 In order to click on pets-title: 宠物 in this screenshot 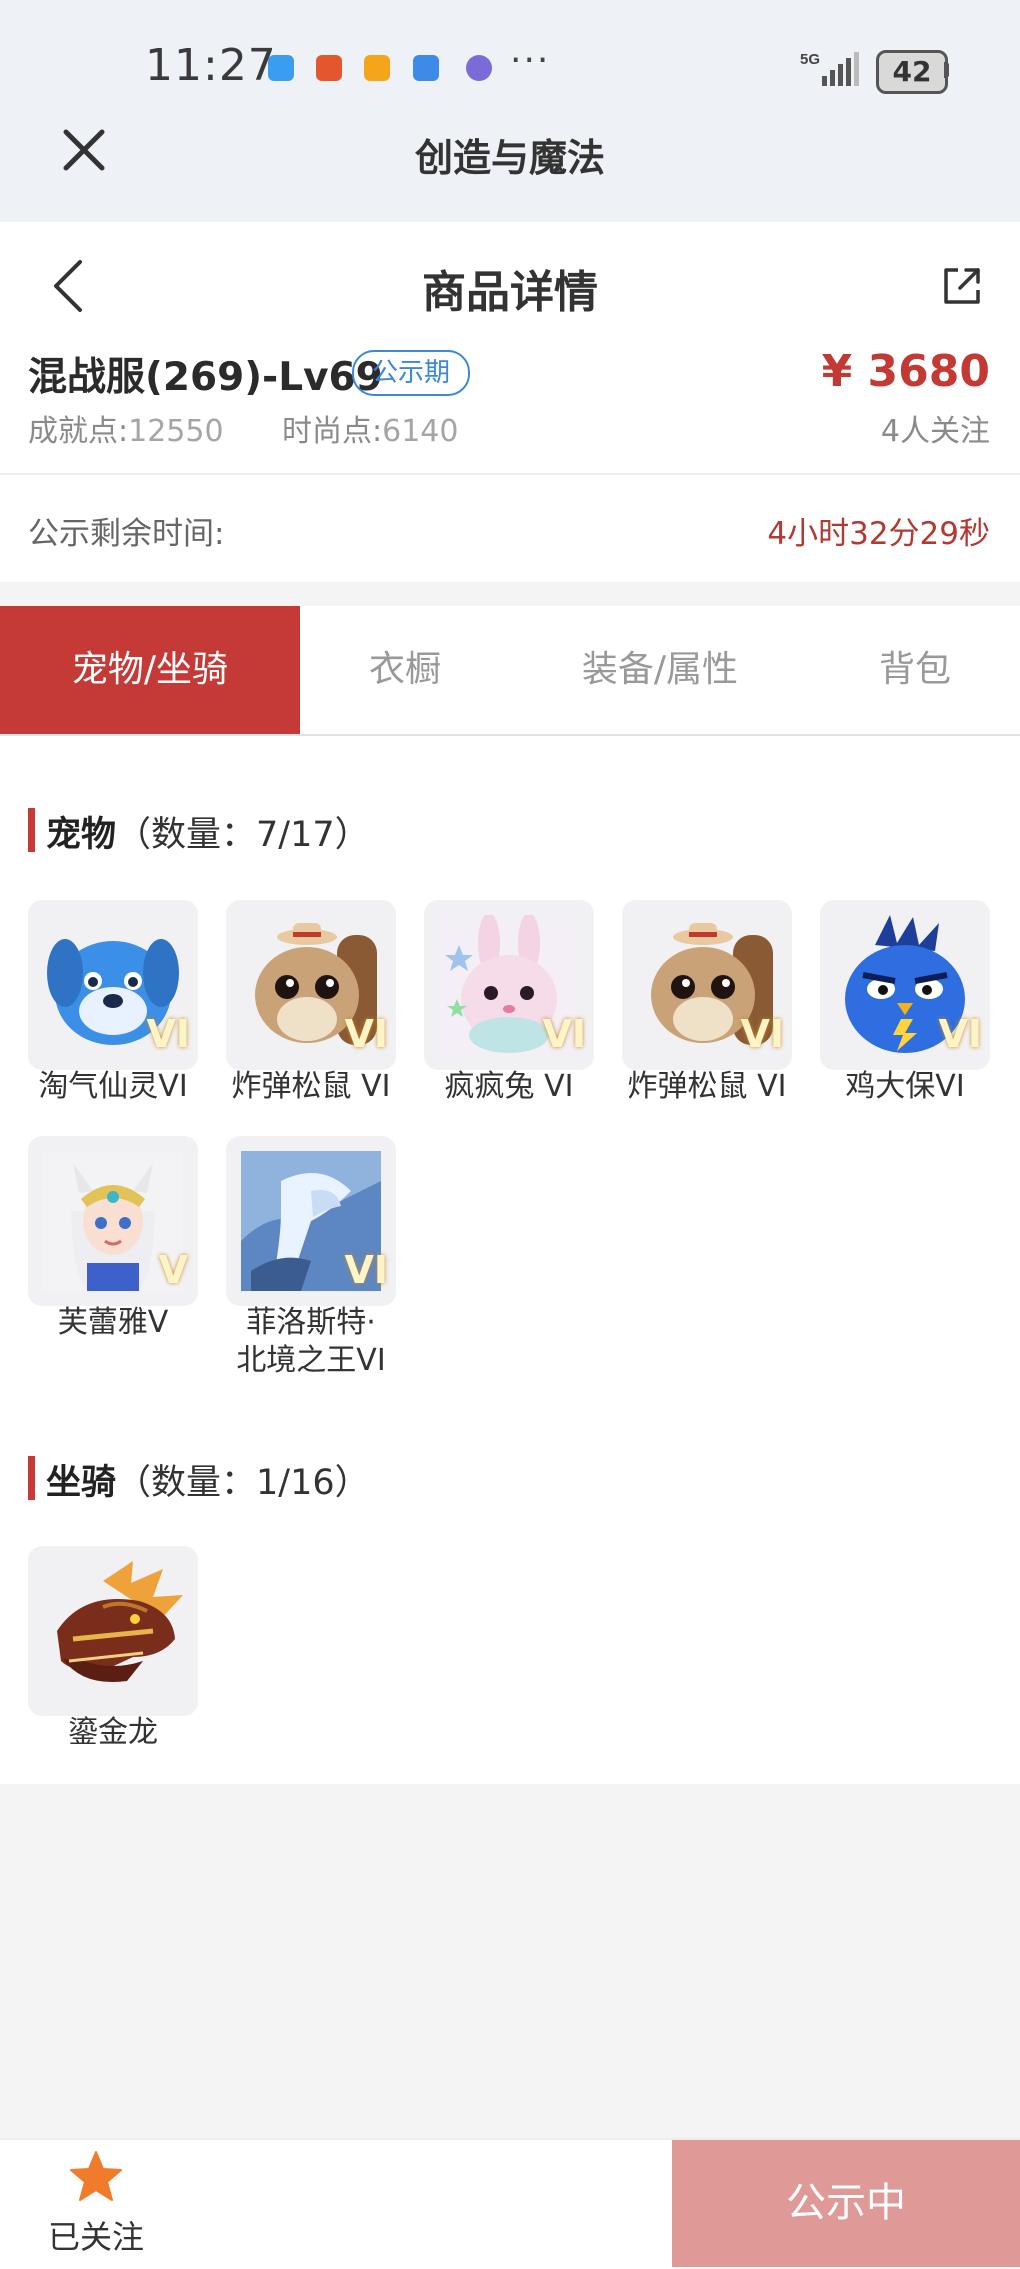, I will do `click(81, 835)`.